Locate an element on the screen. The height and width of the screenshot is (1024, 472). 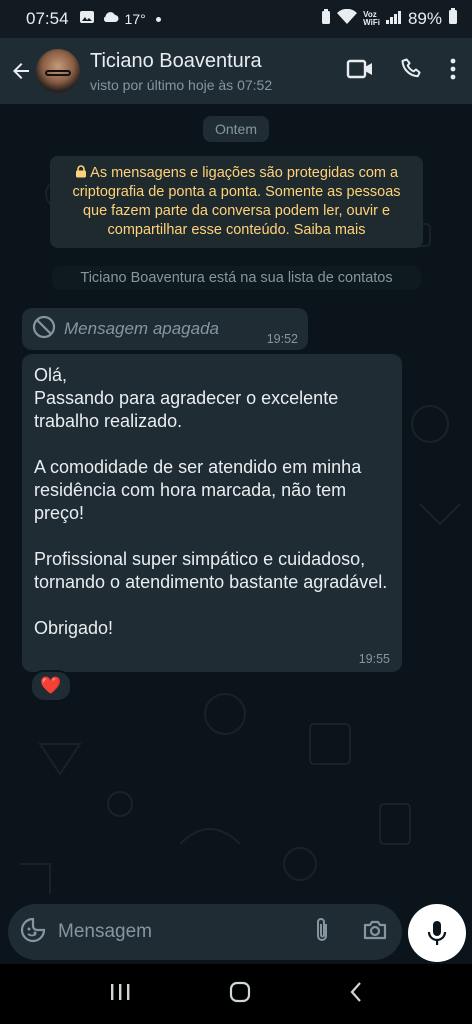
arrow-left-icon is located at coordinates (21, 71).